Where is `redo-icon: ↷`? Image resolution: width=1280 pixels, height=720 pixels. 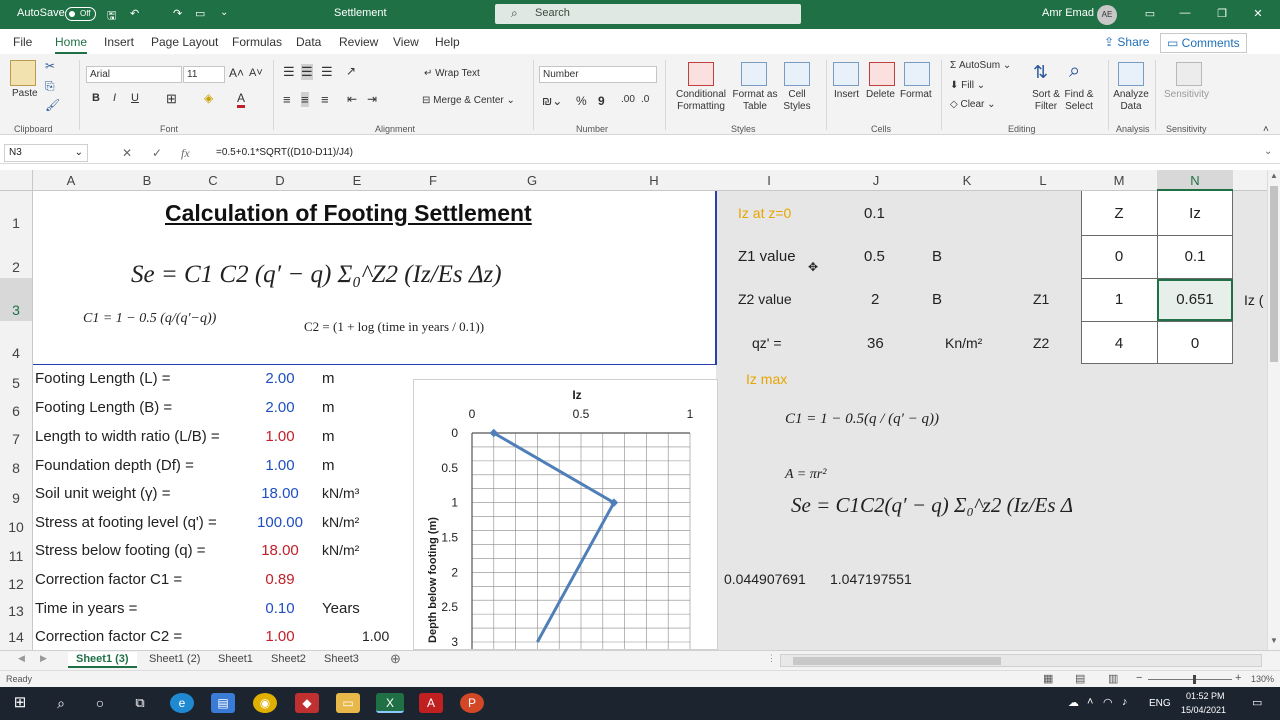
redo-icon: ↷ is located at coordinates (177, 13).